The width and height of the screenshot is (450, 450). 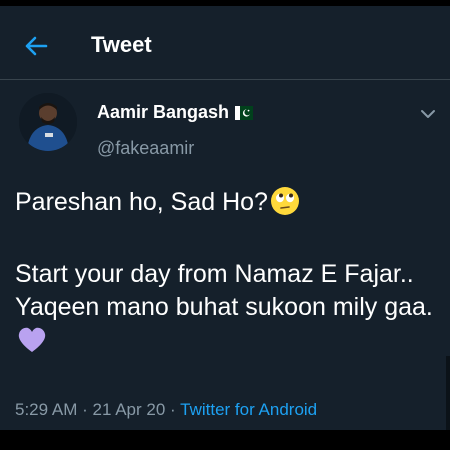 What do you see at coordinates (248, 409) in the screenshot?
I see `tweet-source-link: Twitter for Android` at bounding box center [248, 409].